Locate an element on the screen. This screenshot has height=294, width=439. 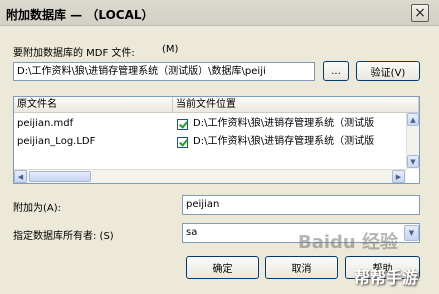
horizontal-scroll-thumb is located at coordinates (60, 176).